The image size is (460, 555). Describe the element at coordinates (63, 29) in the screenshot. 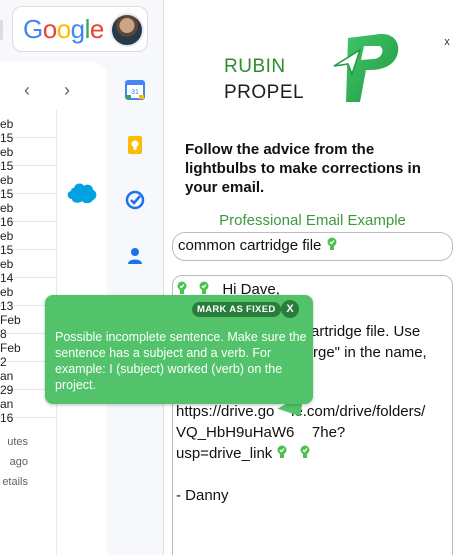

I see `google-logo: Google` at that location.